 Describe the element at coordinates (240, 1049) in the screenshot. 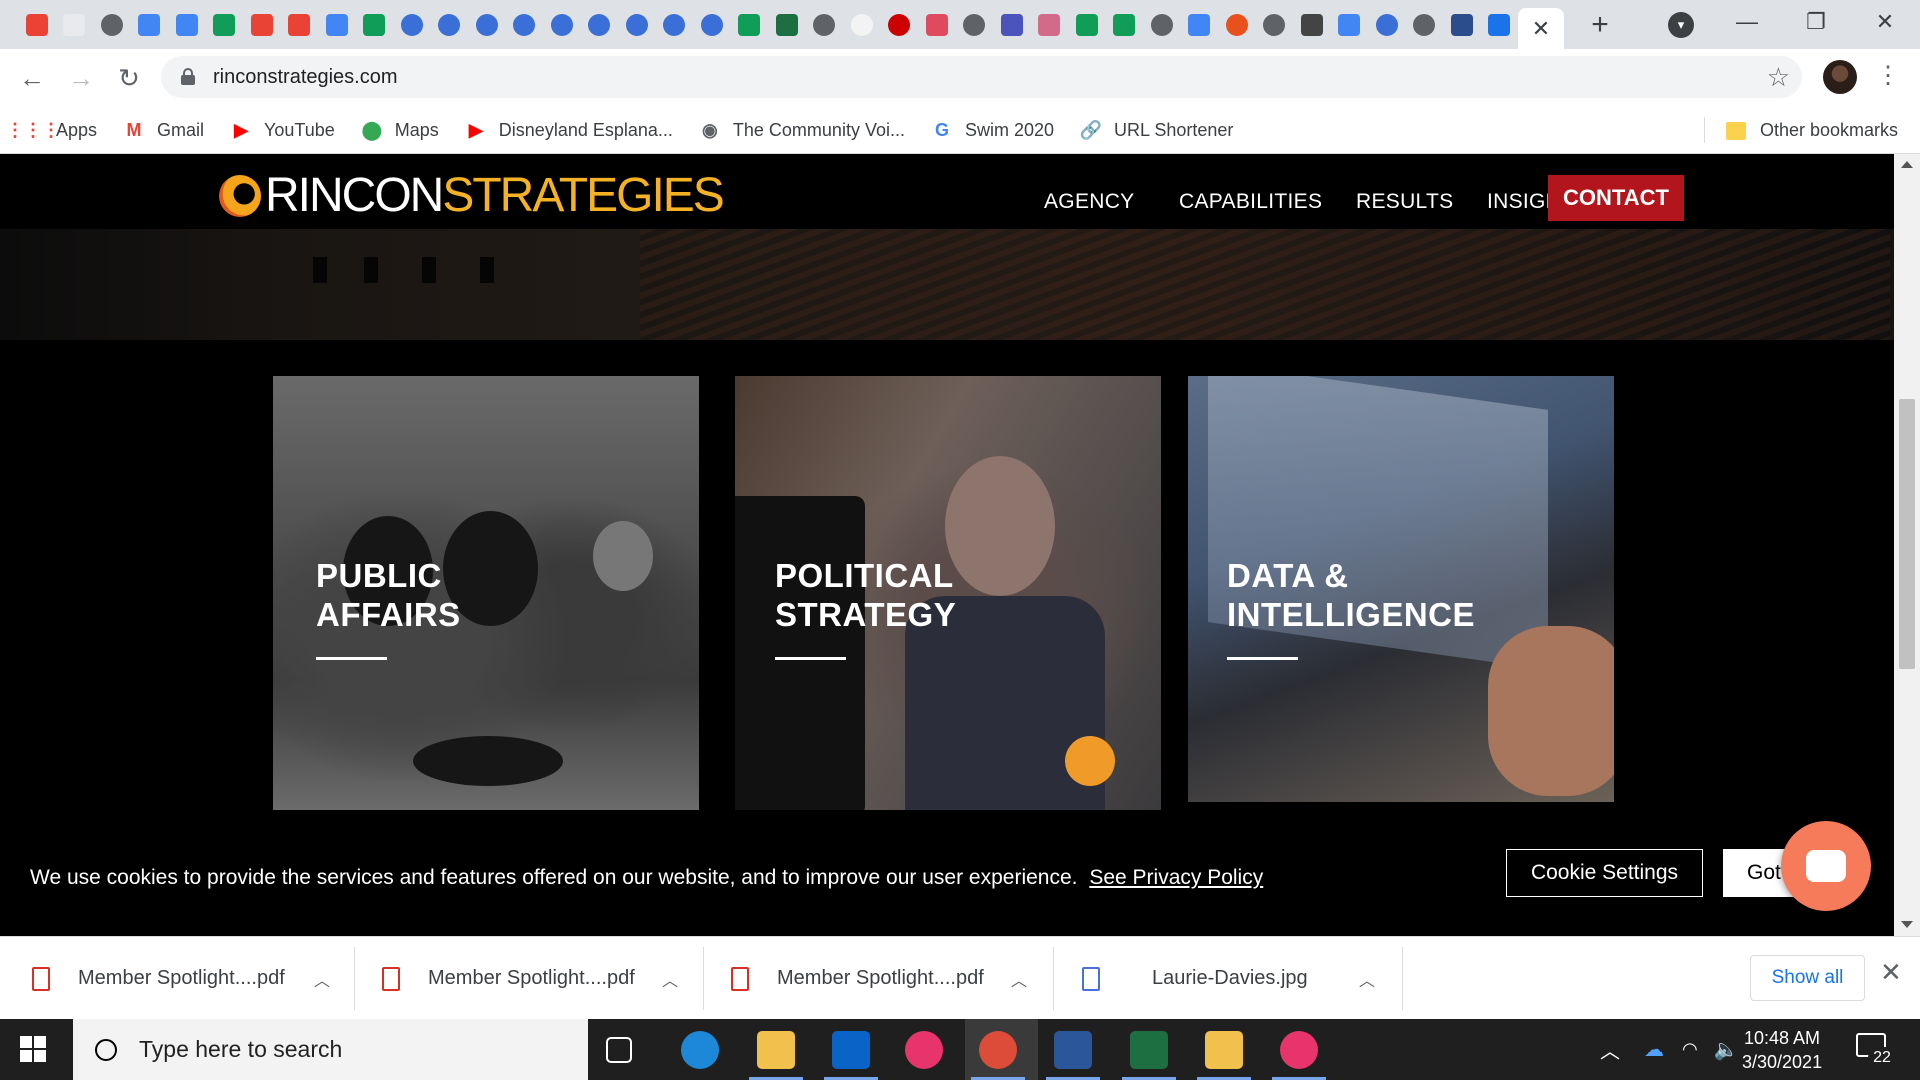

I see `taskbar-search-placeholder: Type here to search` at that location.